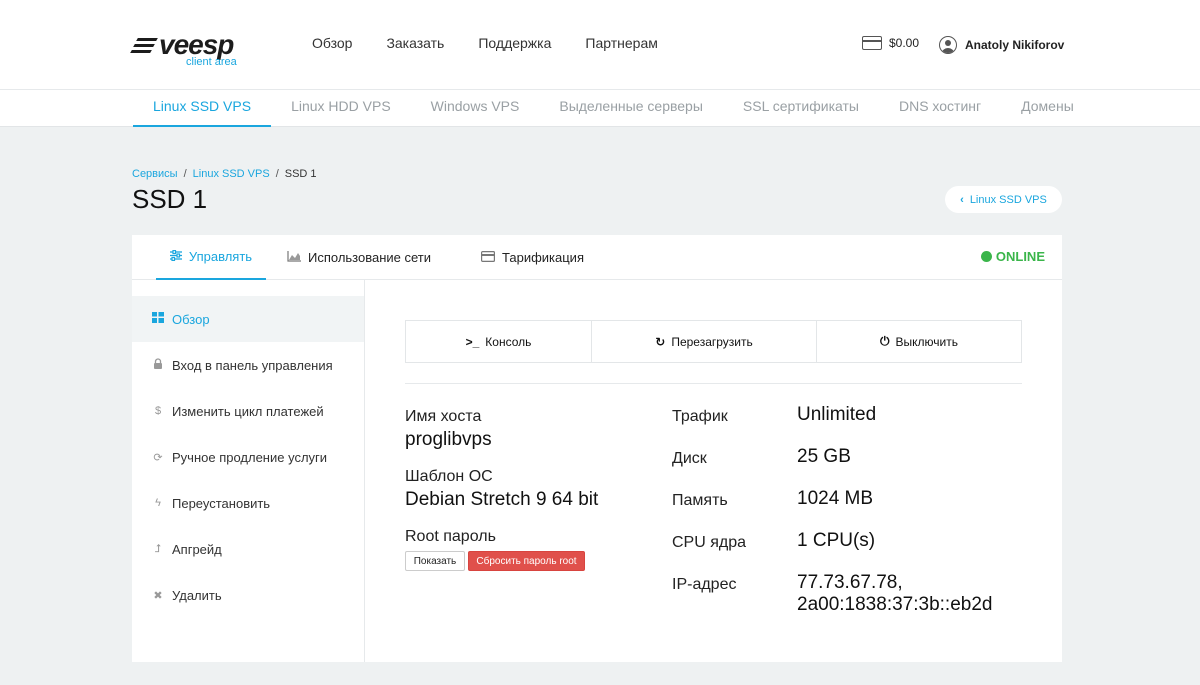 Image resolution: width=1200 pixels, height=685 pixels. What do you see at coordinates (231, 174) in the screenshot?
I see `breadcrumb-section: Linux SSD VPS` at bounding box center [231, 174].